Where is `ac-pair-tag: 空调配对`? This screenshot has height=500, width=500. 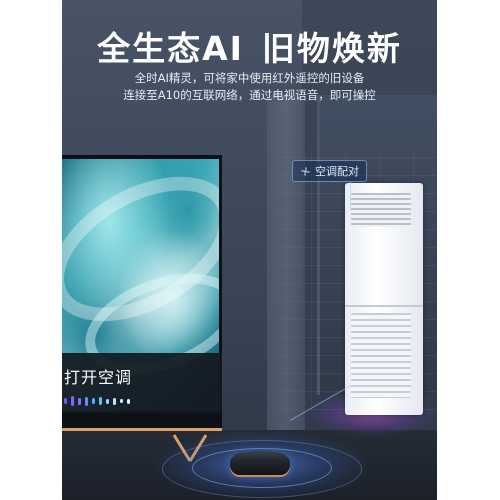
ac-pair-tag: 空调配对 is located at coordinates (329, 171).